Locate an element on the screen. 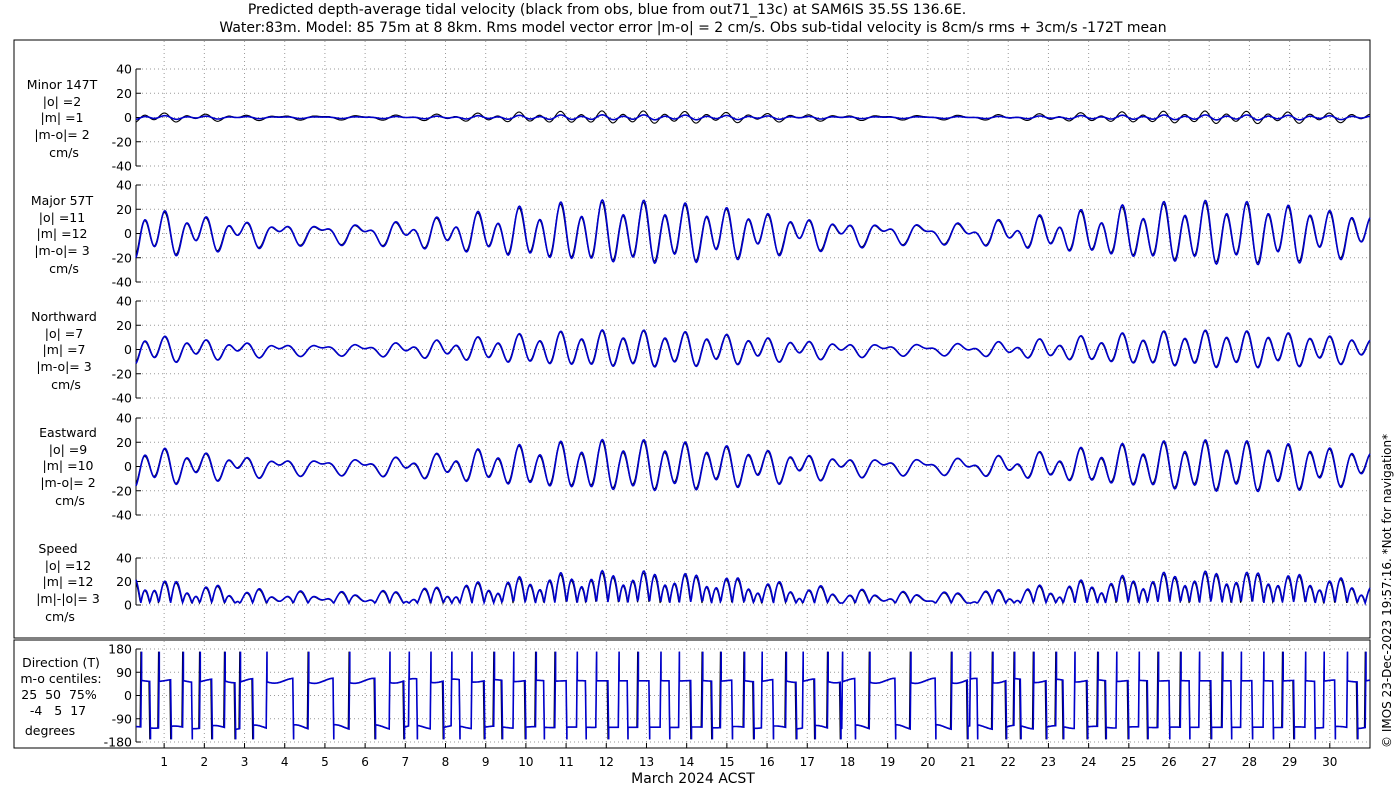 Image resolution: width=1400 pixels, height=800 pixels. panel-label-north: Northward |o| =7 |m| =7 |m-o|= 3 cm/s is located at coordinates (66, 350).